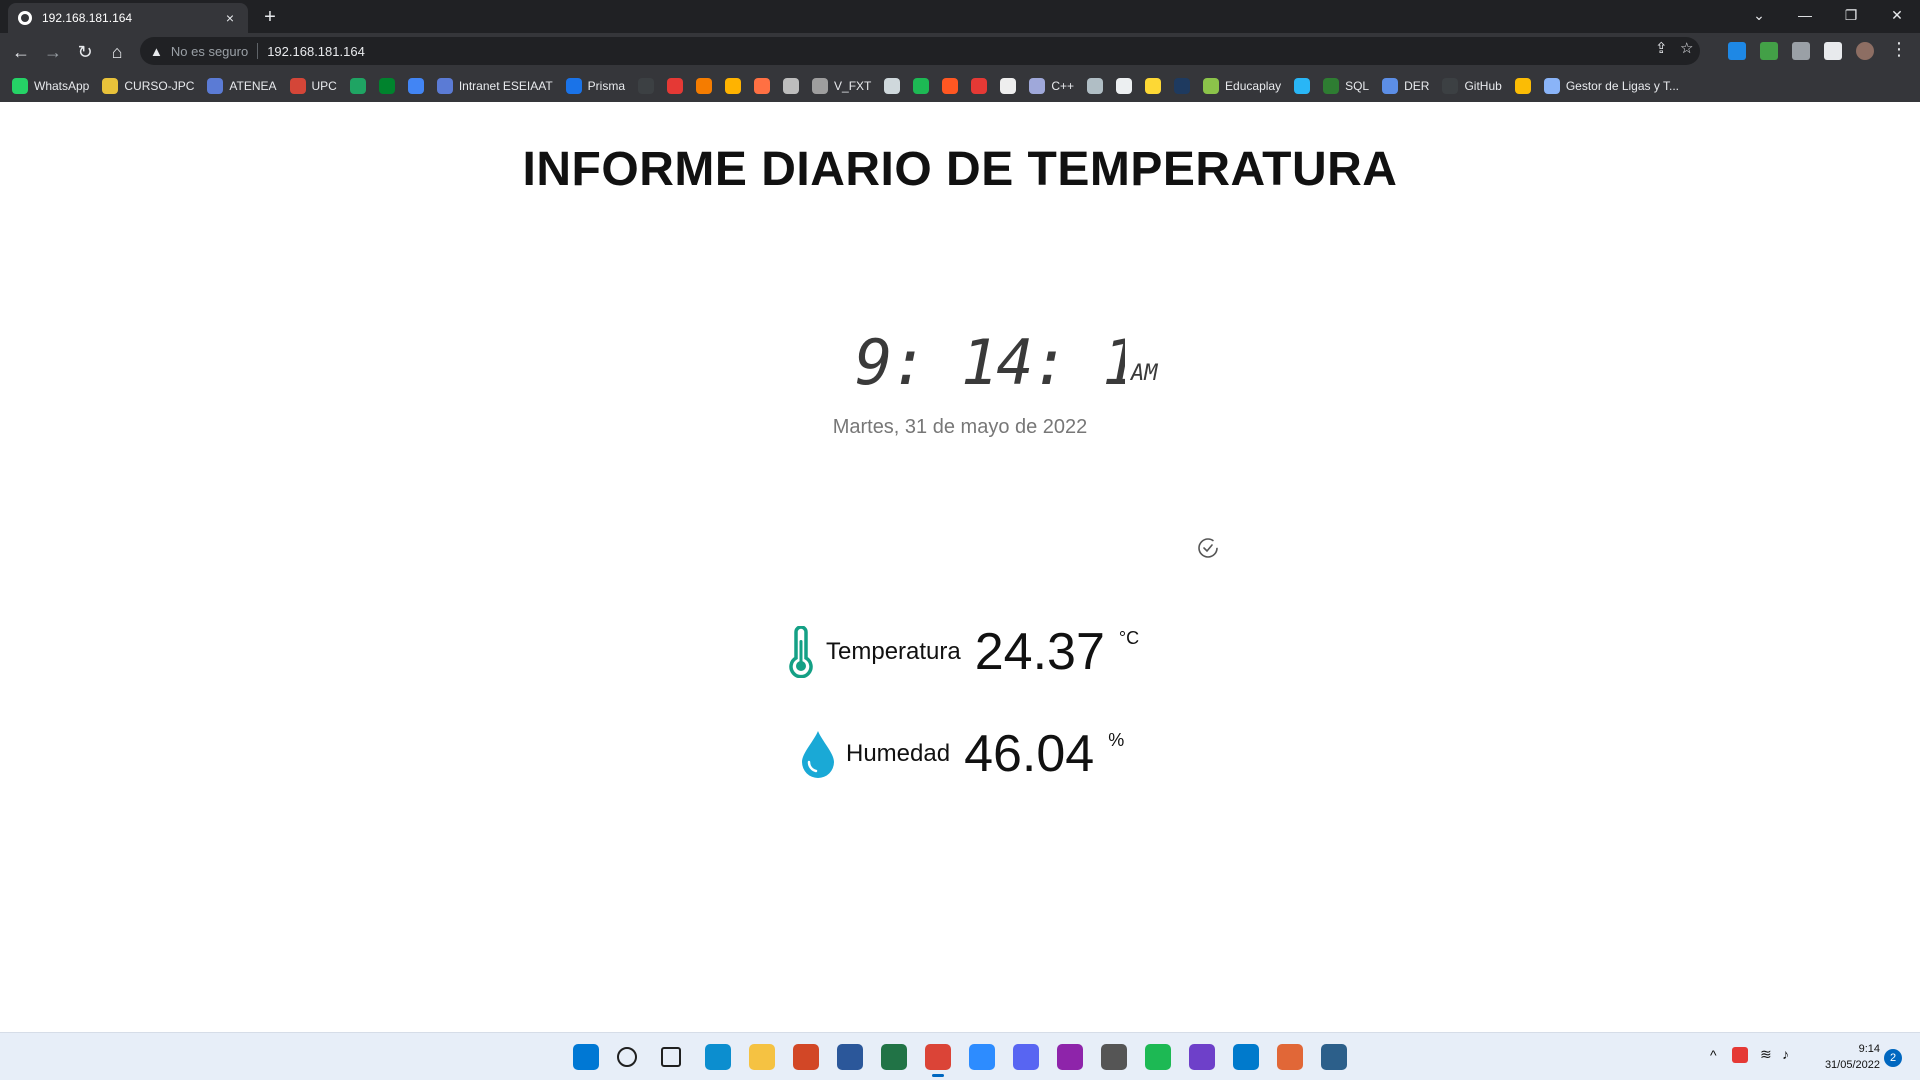  I want to click on word-icon, so click(850, 1057).